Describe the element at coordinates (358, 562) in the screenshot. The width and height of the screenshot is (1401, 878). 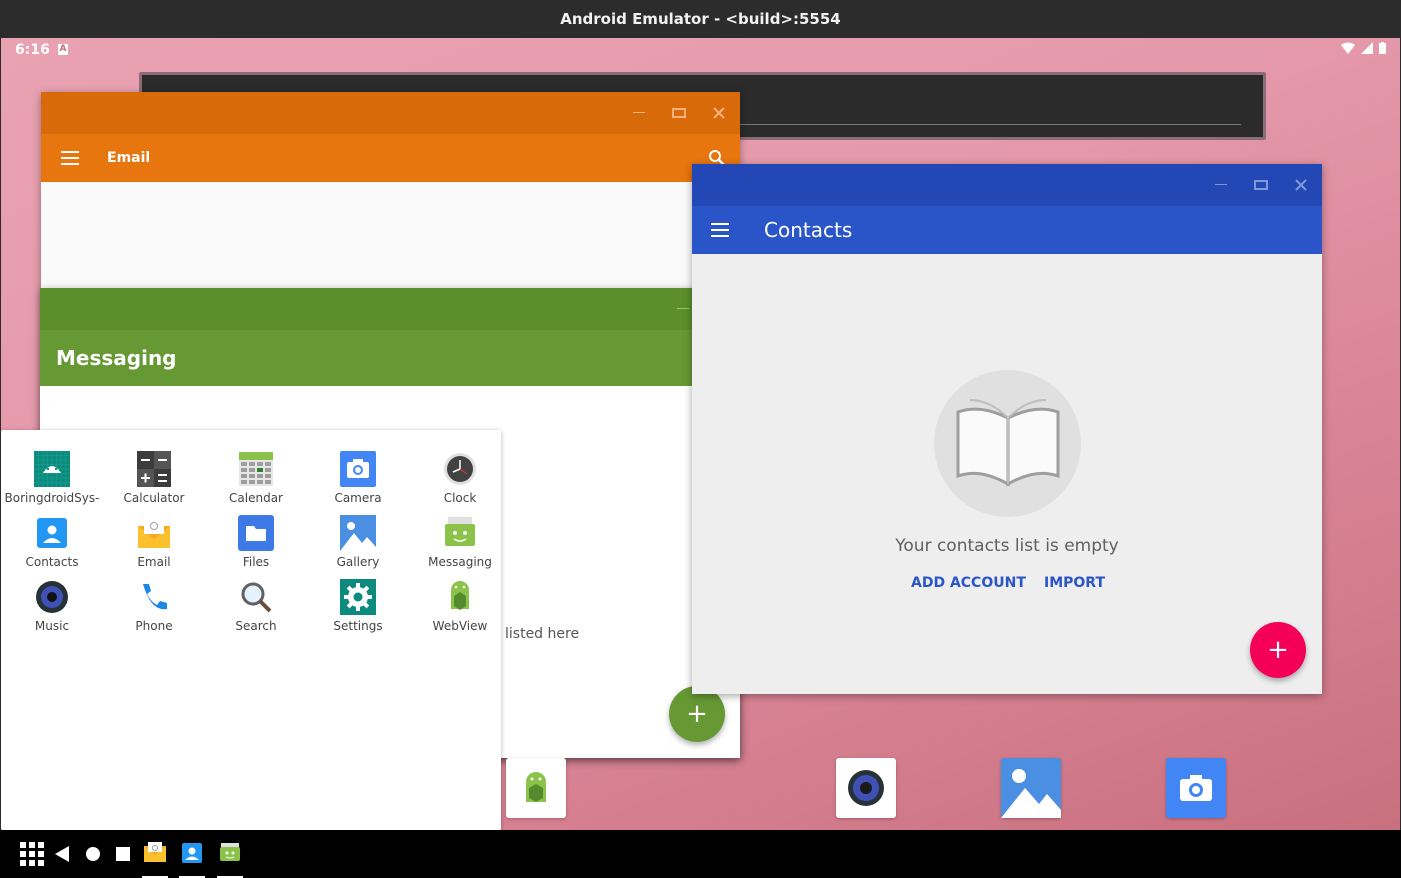
I see `app-label: Gallery` at that location.